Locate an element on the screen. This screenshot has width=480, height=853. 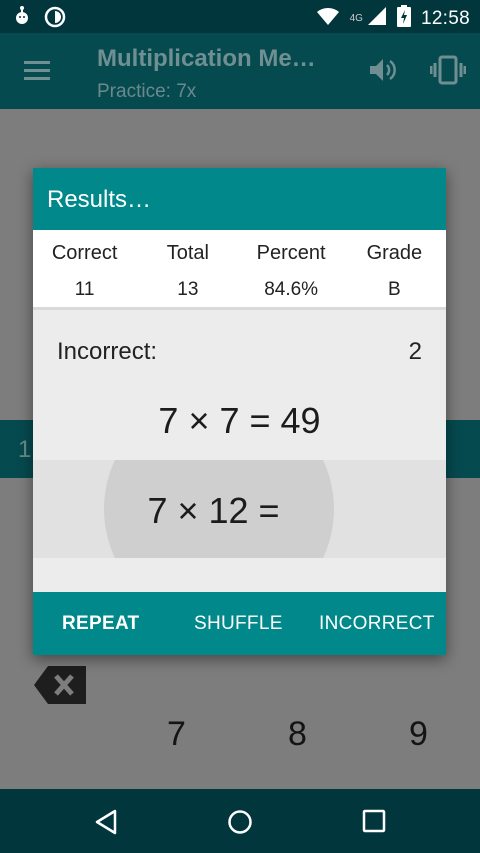
background-digit: 1 is located at coordinates (25, 449).